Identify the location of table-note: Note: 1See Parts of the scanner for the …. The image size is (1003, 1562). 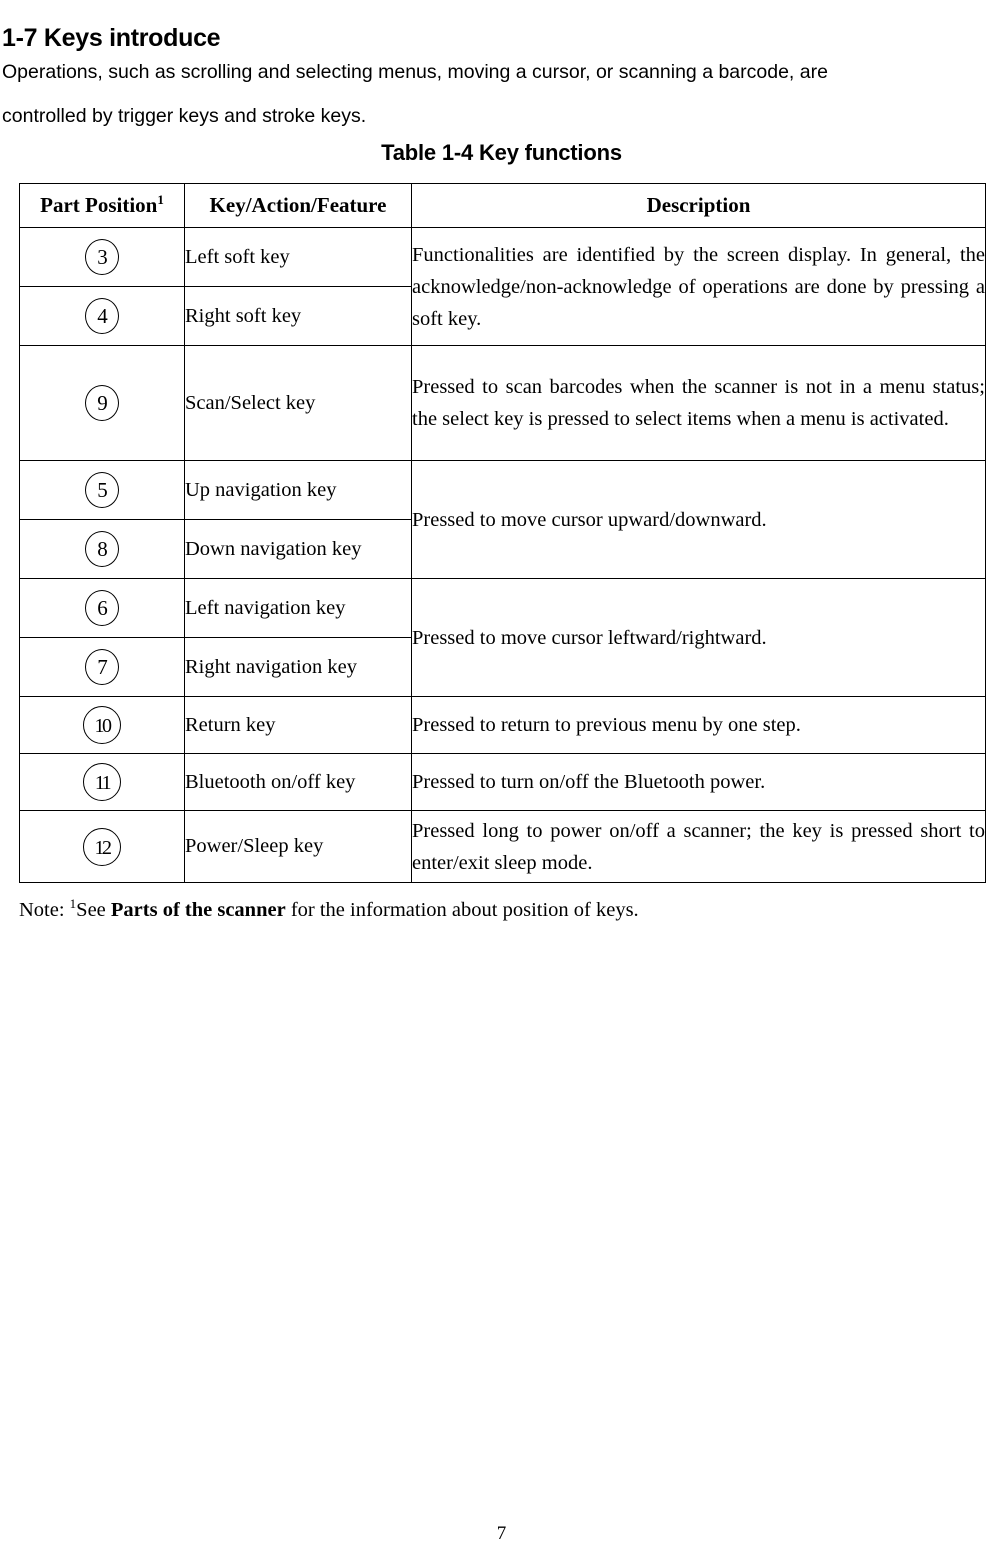
(329, 909).